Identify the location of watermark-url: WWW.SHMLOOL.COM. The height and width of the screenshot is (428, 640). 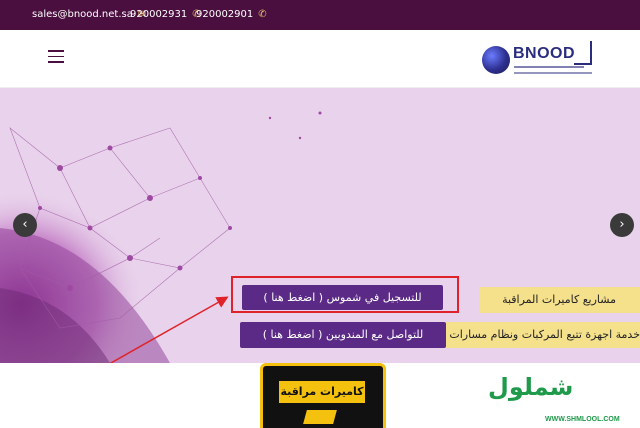
(582, 419).